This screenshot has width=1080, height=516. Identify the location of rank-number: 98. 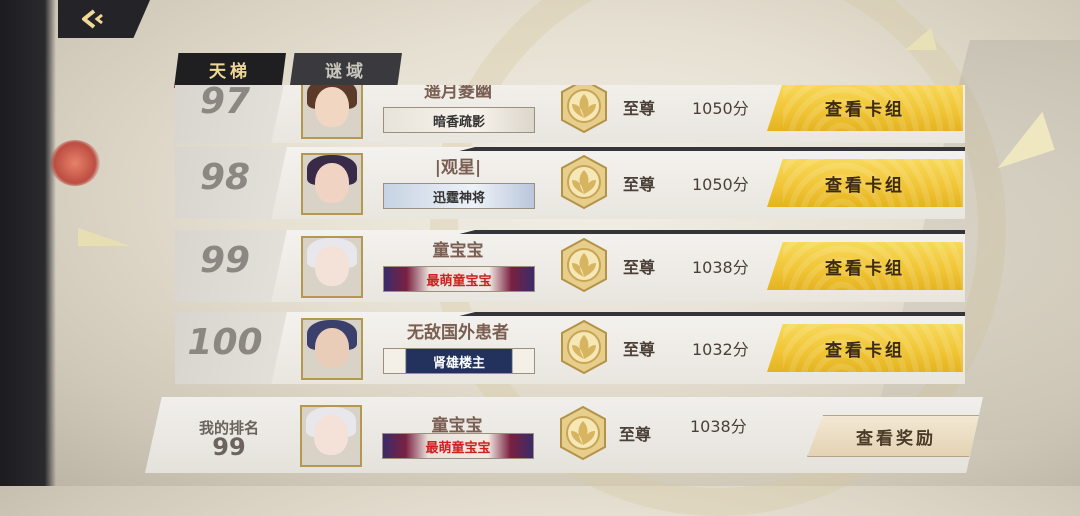
(225, 177).